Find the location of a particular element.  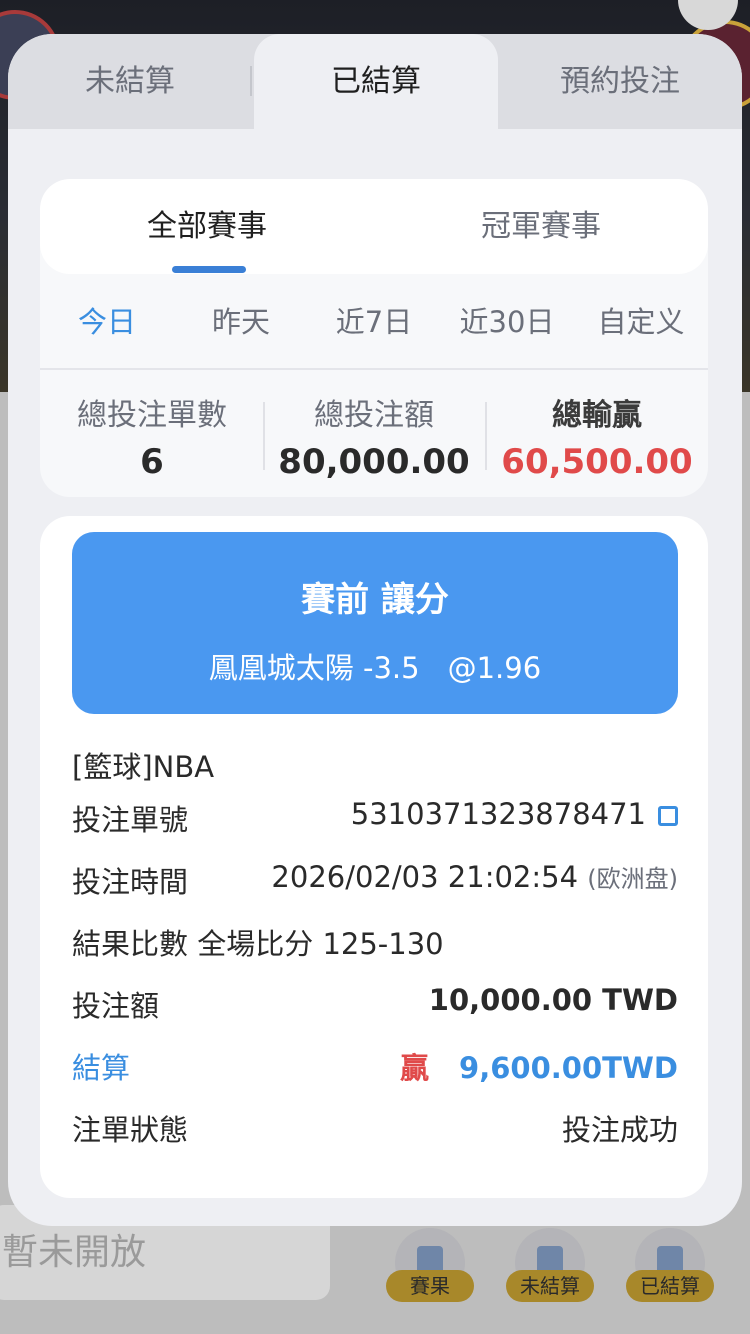

stats-row: 總投注單數 6 總投注額 80,000.00 總輸贏 60,500.00 is located at coordinates (374, 432).